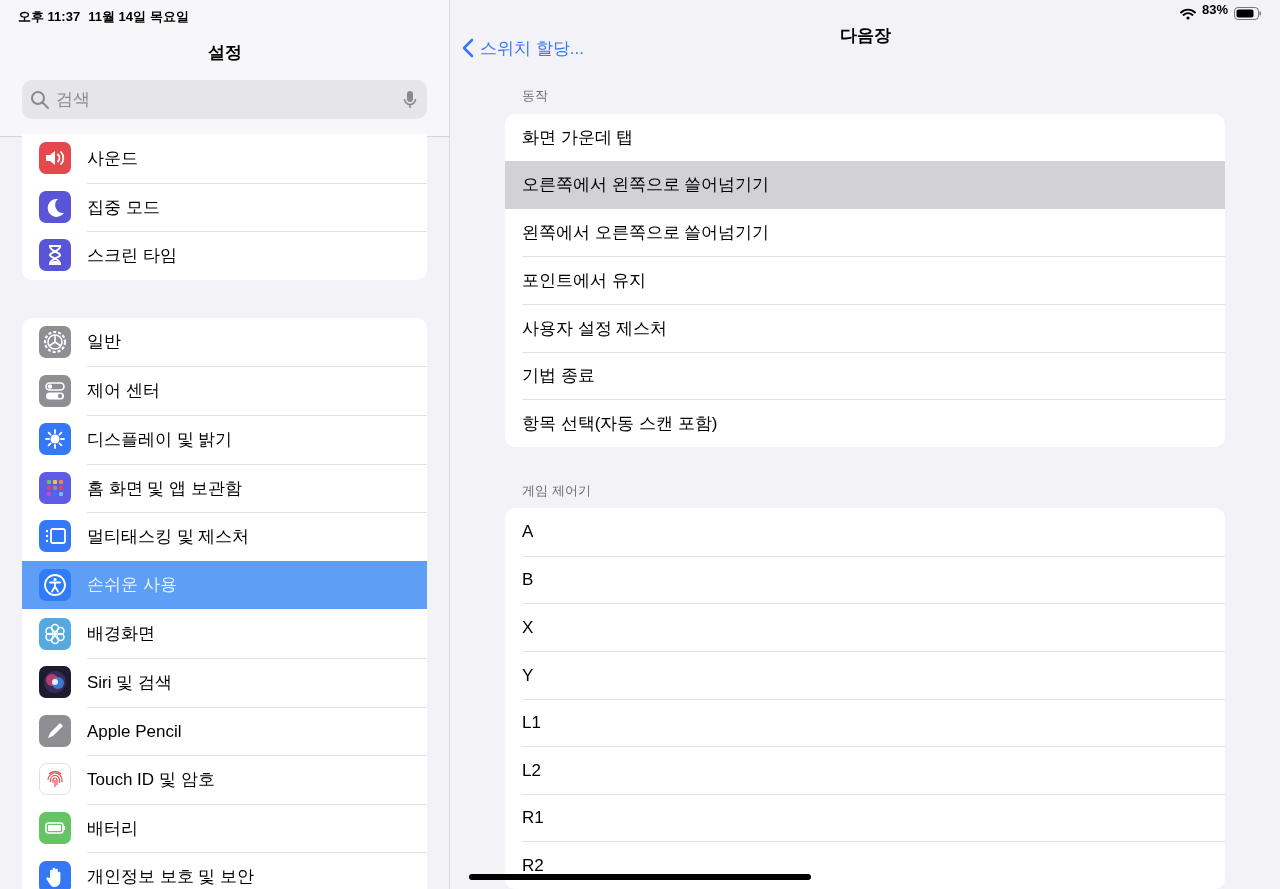 This screenshot has height=889, width=1280. Describe the element at coordinates (55, 536) in the screenshot. I see `window-icon` at that location.